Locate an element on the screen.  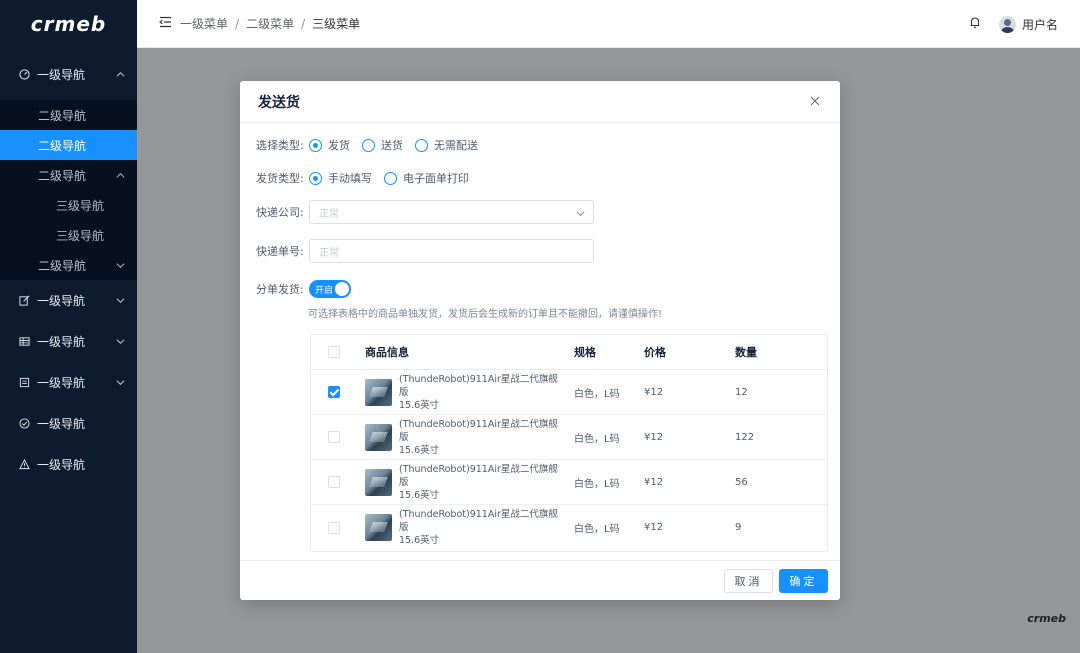
breadcrumb-item-3: 三级菜单 is located at coordinates (336, 24).